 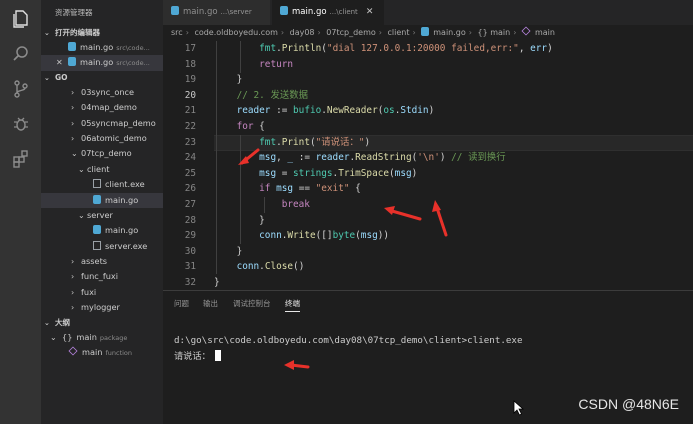 What do you see at coordinates (102, 246) in the screenshot?
I see `tree-file: server.exe` at bounding box center [102, 246].